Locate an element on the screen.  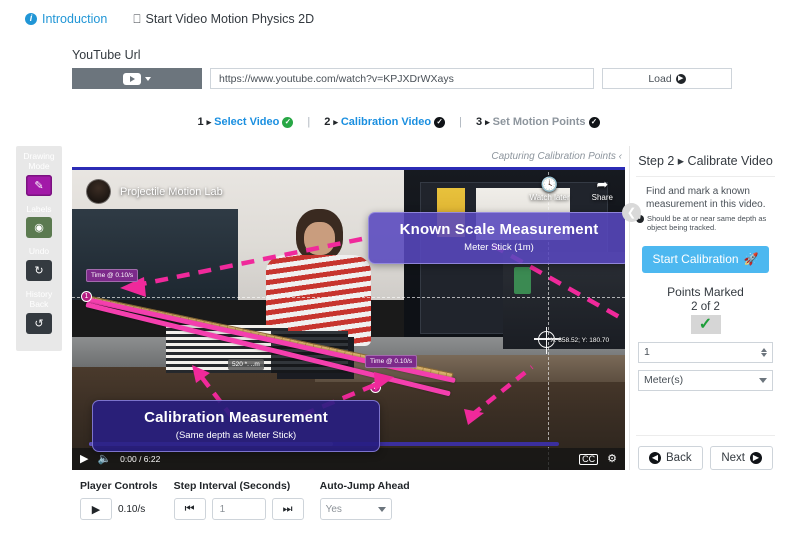
youtube-source-button is located at coordinates (137, 78).